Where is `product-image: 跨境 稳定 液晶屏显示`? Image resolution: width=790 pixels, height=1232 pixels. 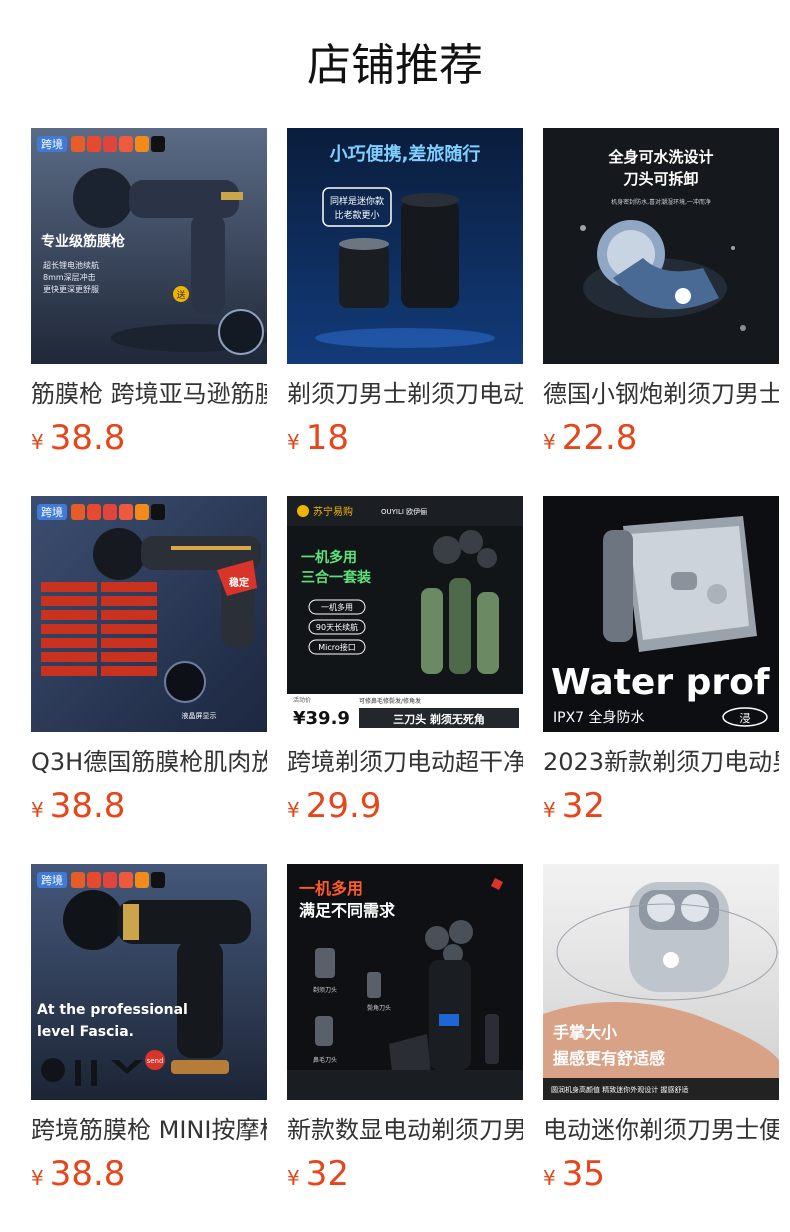 product-image: 跨境 稳定 液晶屏显示 is located at coordinates (149, 614).